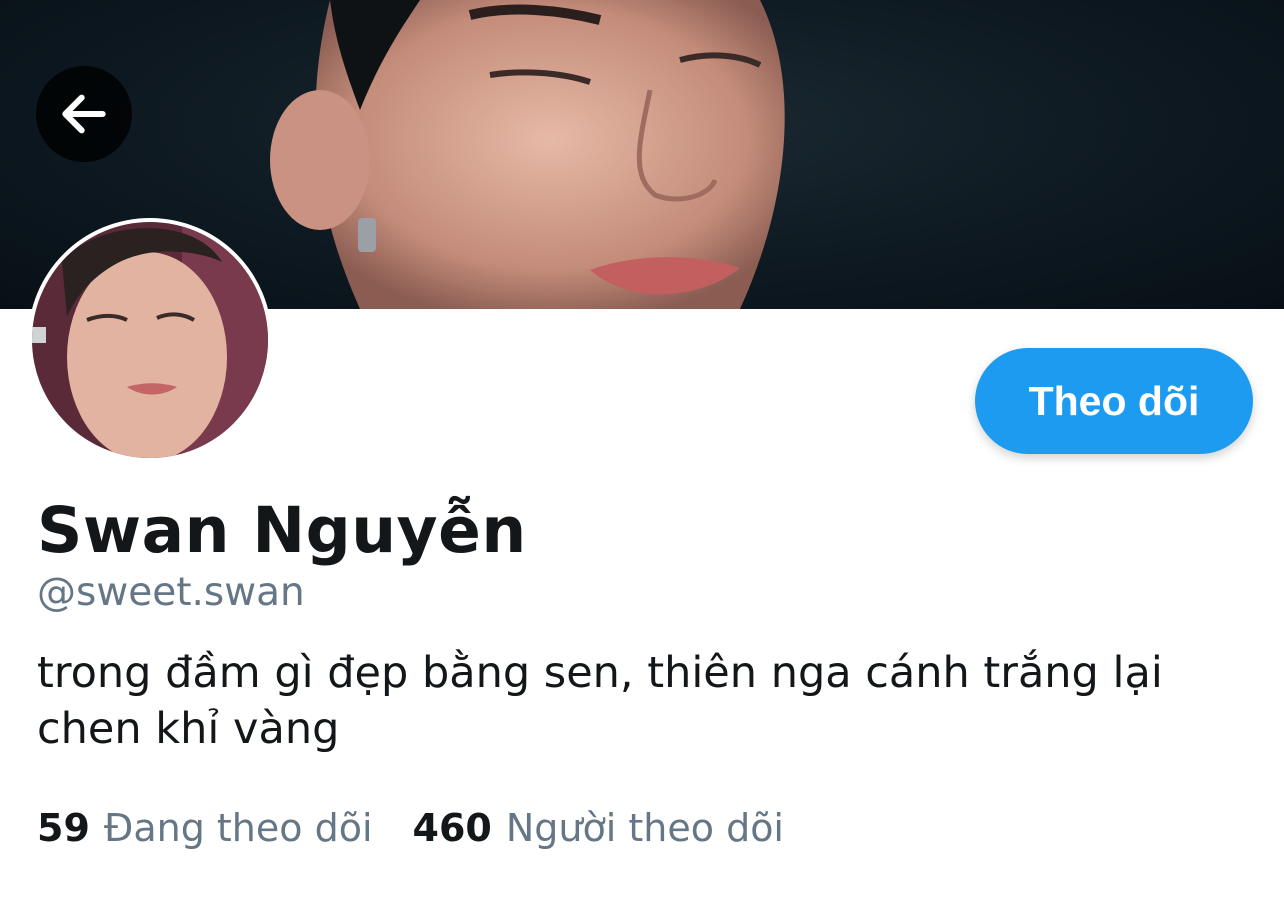 The image size is (1284, 913). I want to click on back-button, so click(84, 114).